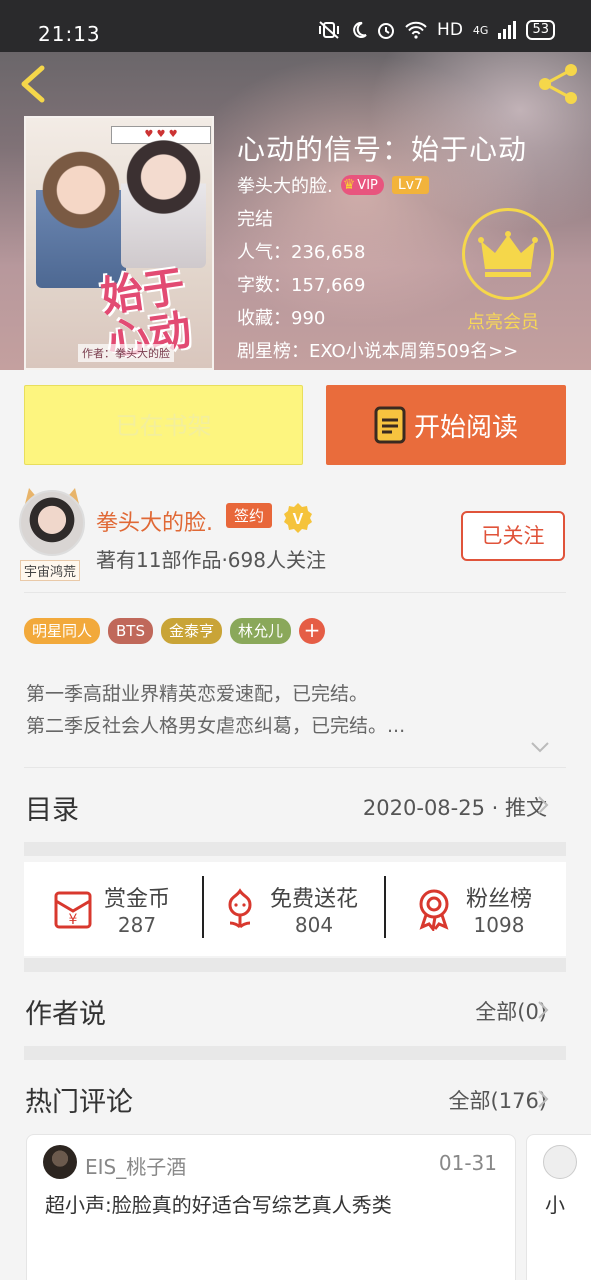  Describe the element at coordinates (559, 84) in the screenshot. I see `share-icon` at that location.